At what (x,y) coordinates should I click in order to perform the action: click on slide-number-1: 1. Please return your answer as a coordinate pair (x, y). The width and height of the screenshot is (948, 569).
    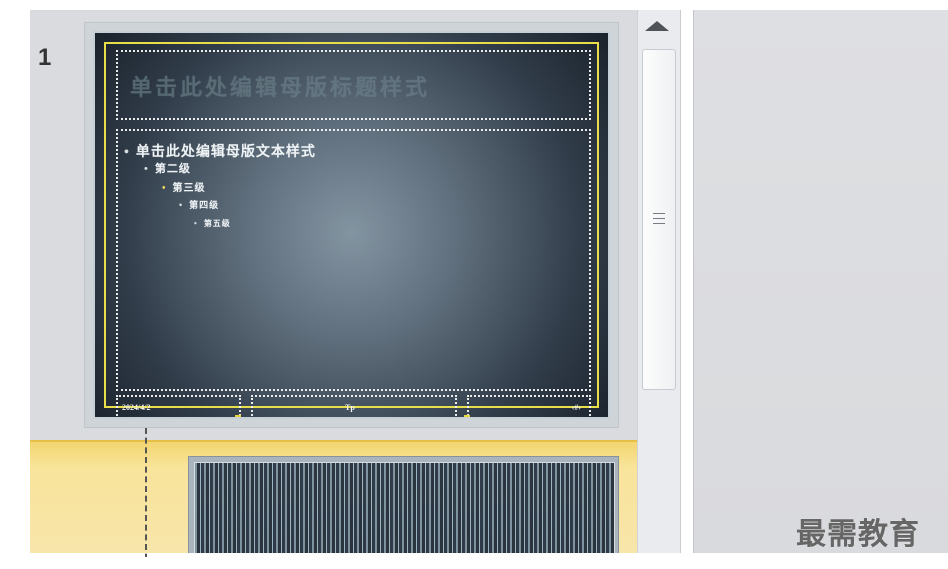
    Looking at the image, I should click on (45, 57).